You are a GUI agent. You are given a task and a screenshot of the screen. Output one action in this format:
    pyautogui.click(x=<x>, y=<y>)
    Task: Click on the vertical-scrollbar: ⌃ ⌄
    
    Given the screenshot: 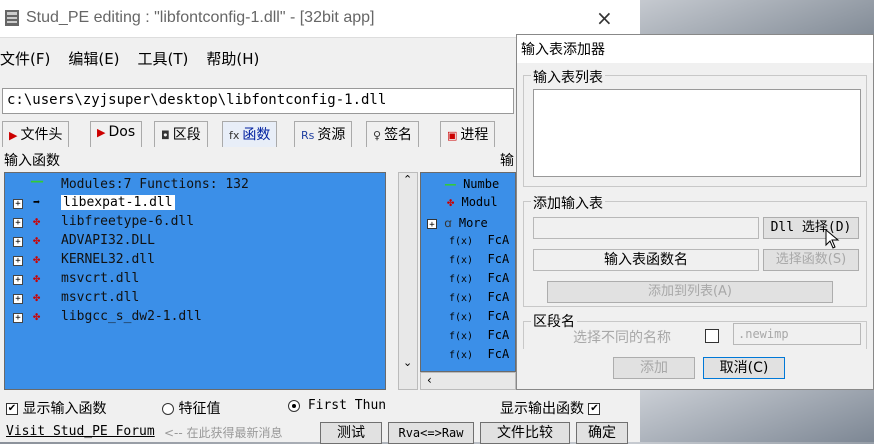 What is the action you would take?
    pyautogui.click(x=408, y=281)
    